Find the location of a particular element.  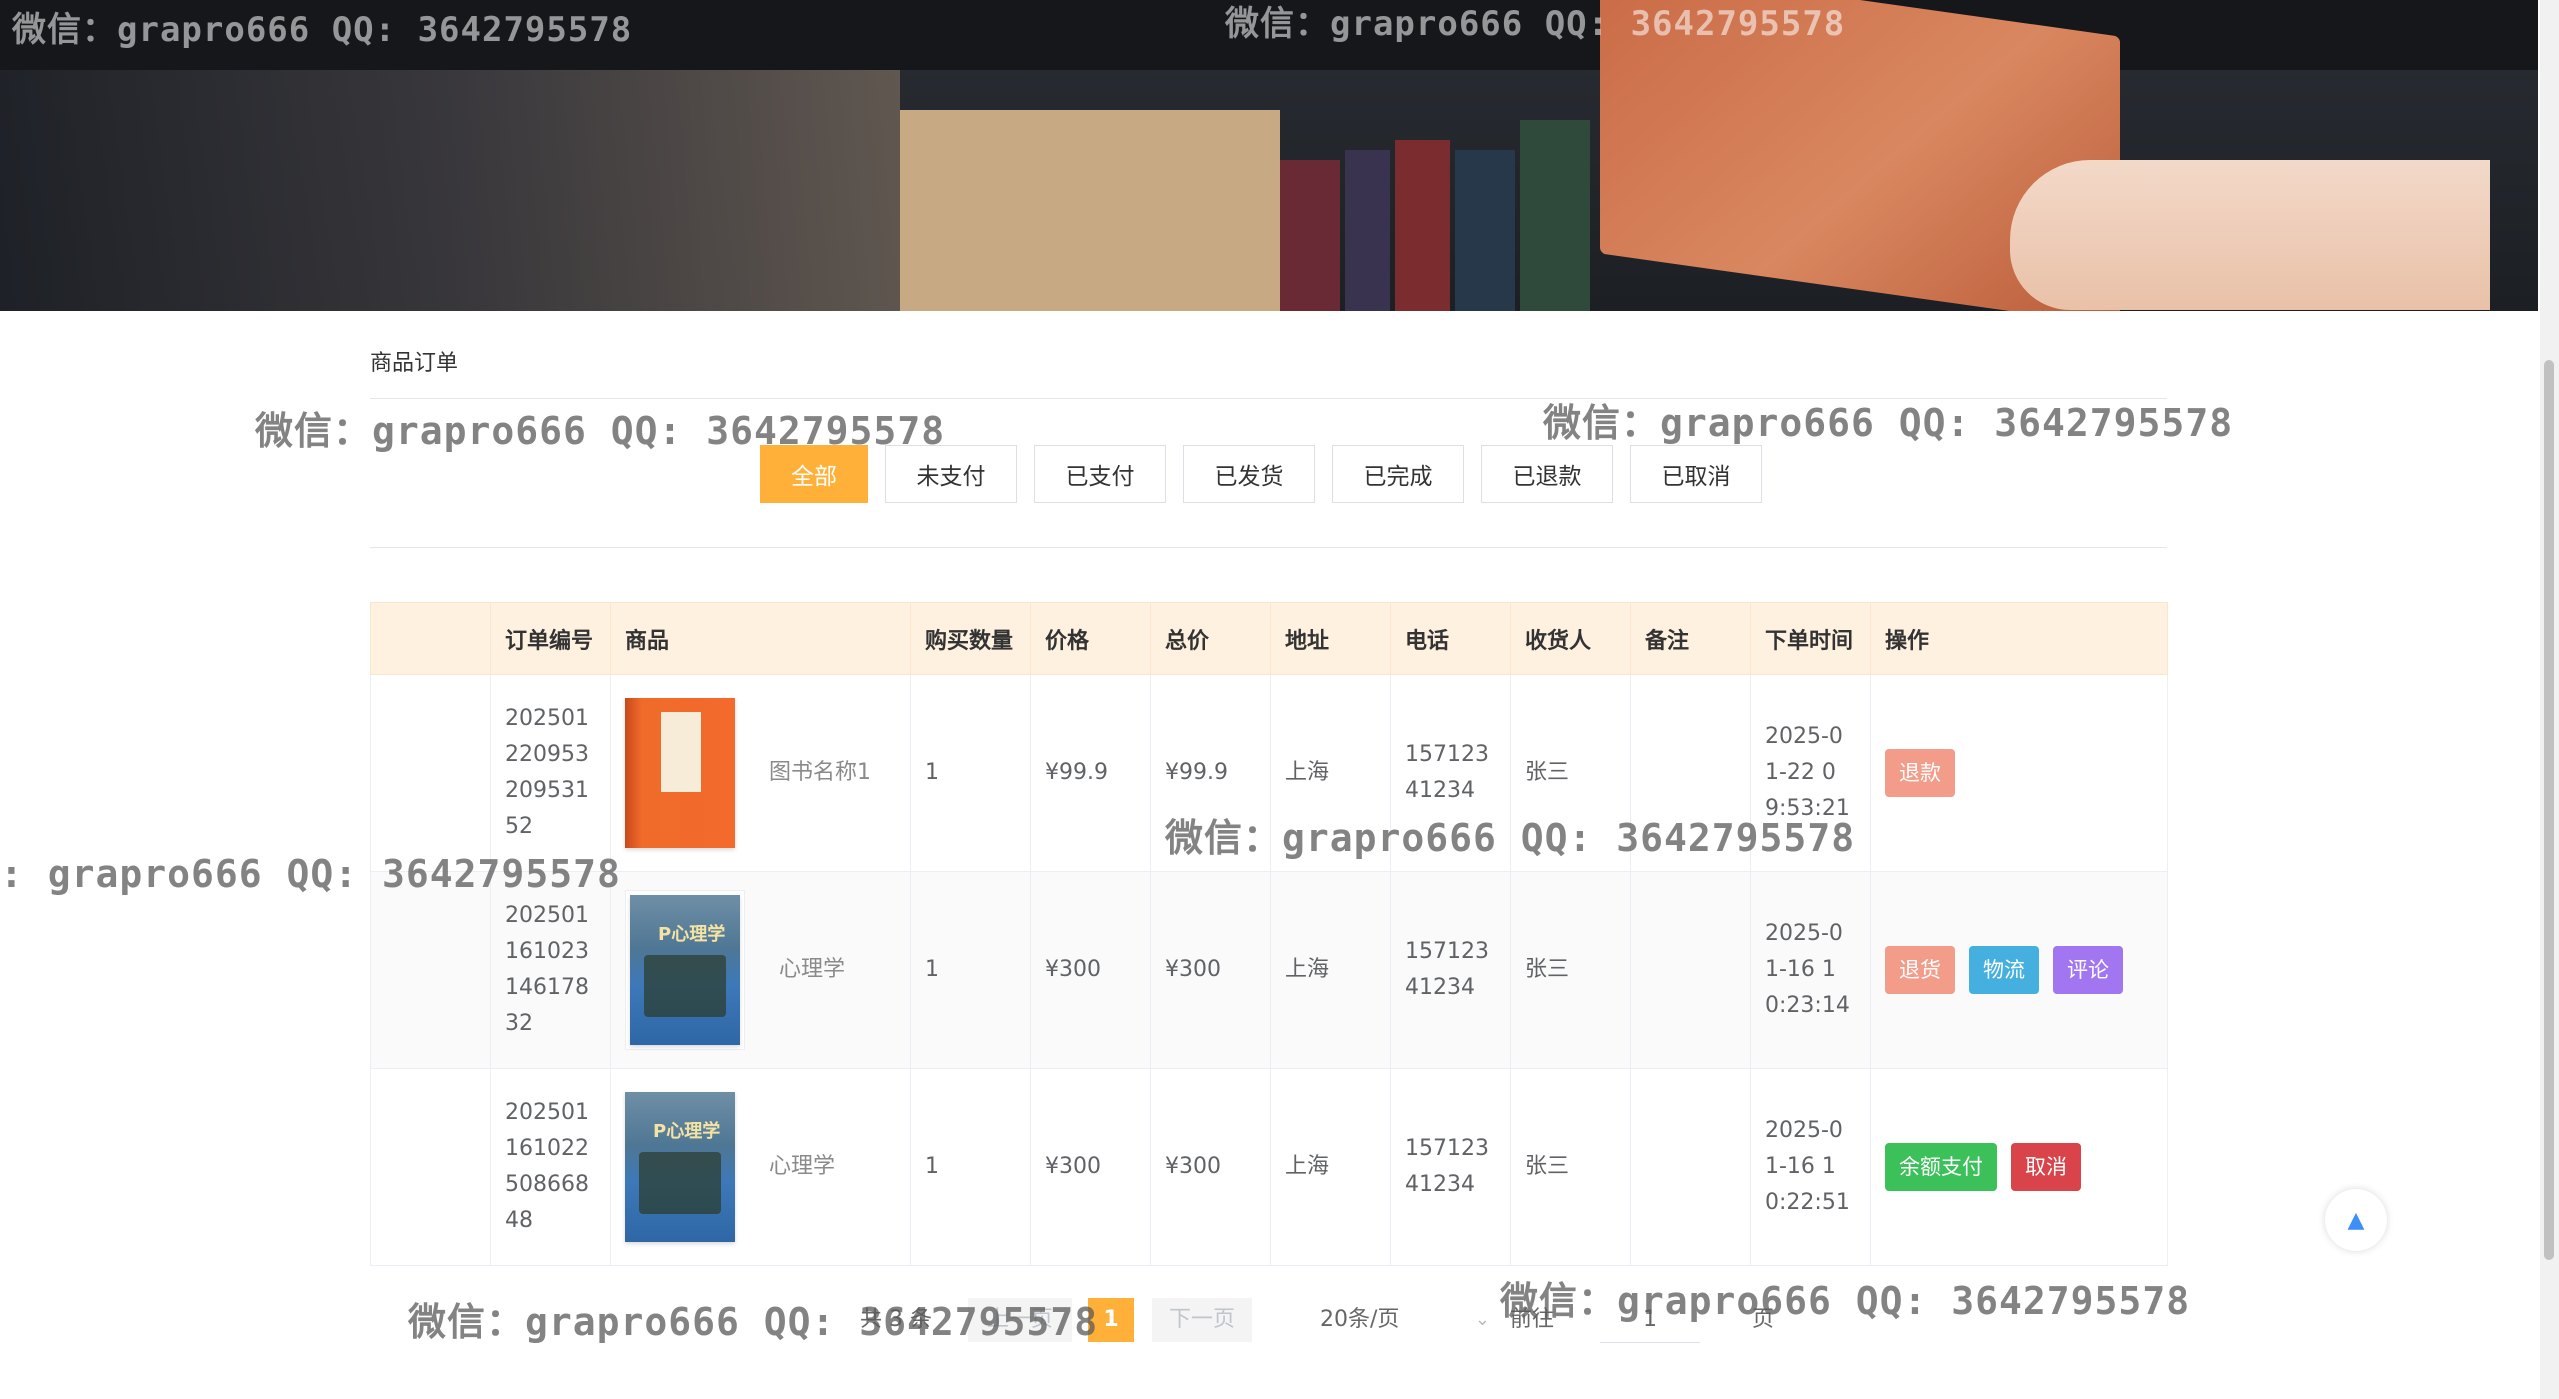

back-to-top-button: ▲ is located at coordinates (2356, 1220).